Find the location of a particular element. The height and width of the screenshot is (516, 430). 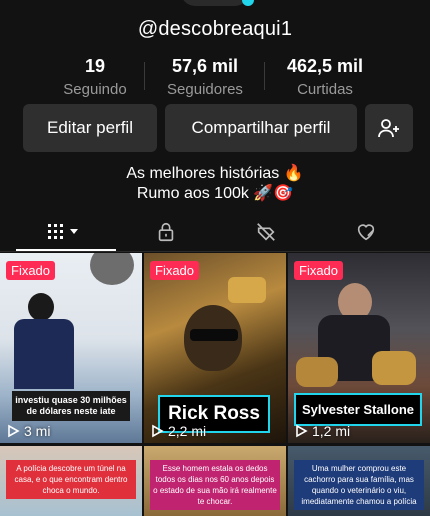

share-profile-button: Compartilhar perfil is located at coordinates (261, 128).